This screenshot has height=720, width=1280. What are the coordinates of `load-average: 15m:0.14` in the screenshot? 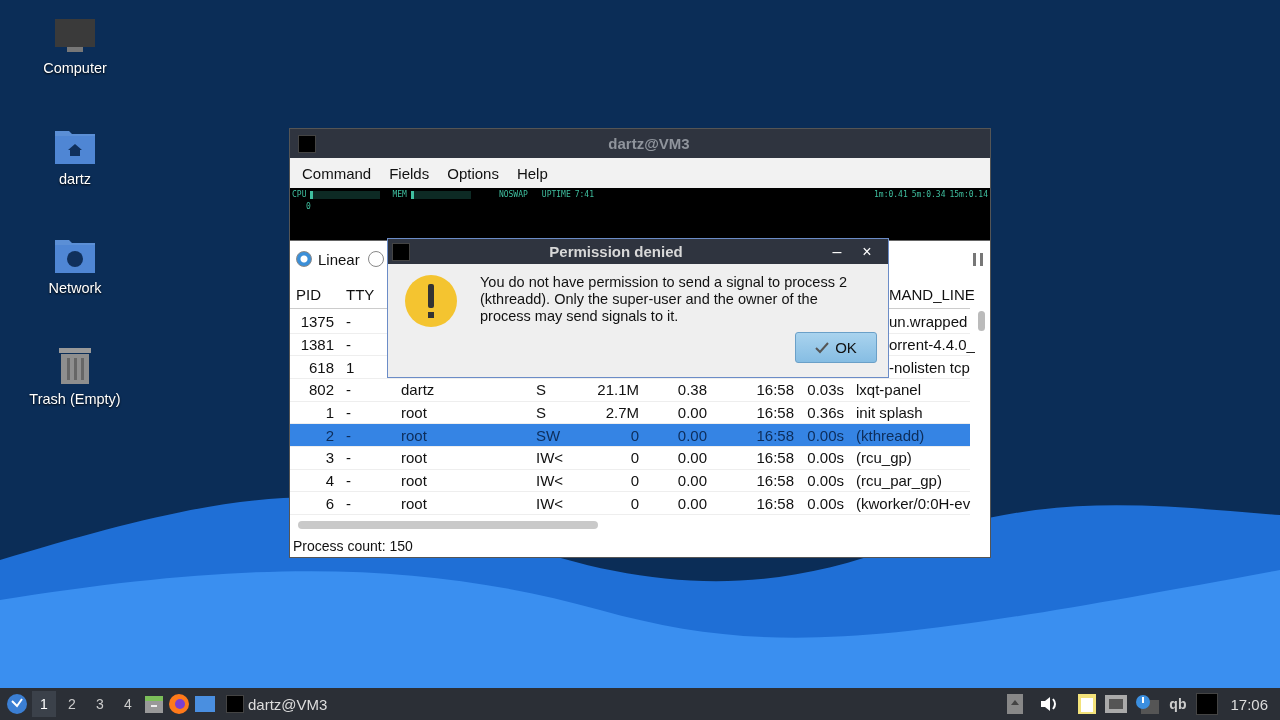 It's located at (968, 195).